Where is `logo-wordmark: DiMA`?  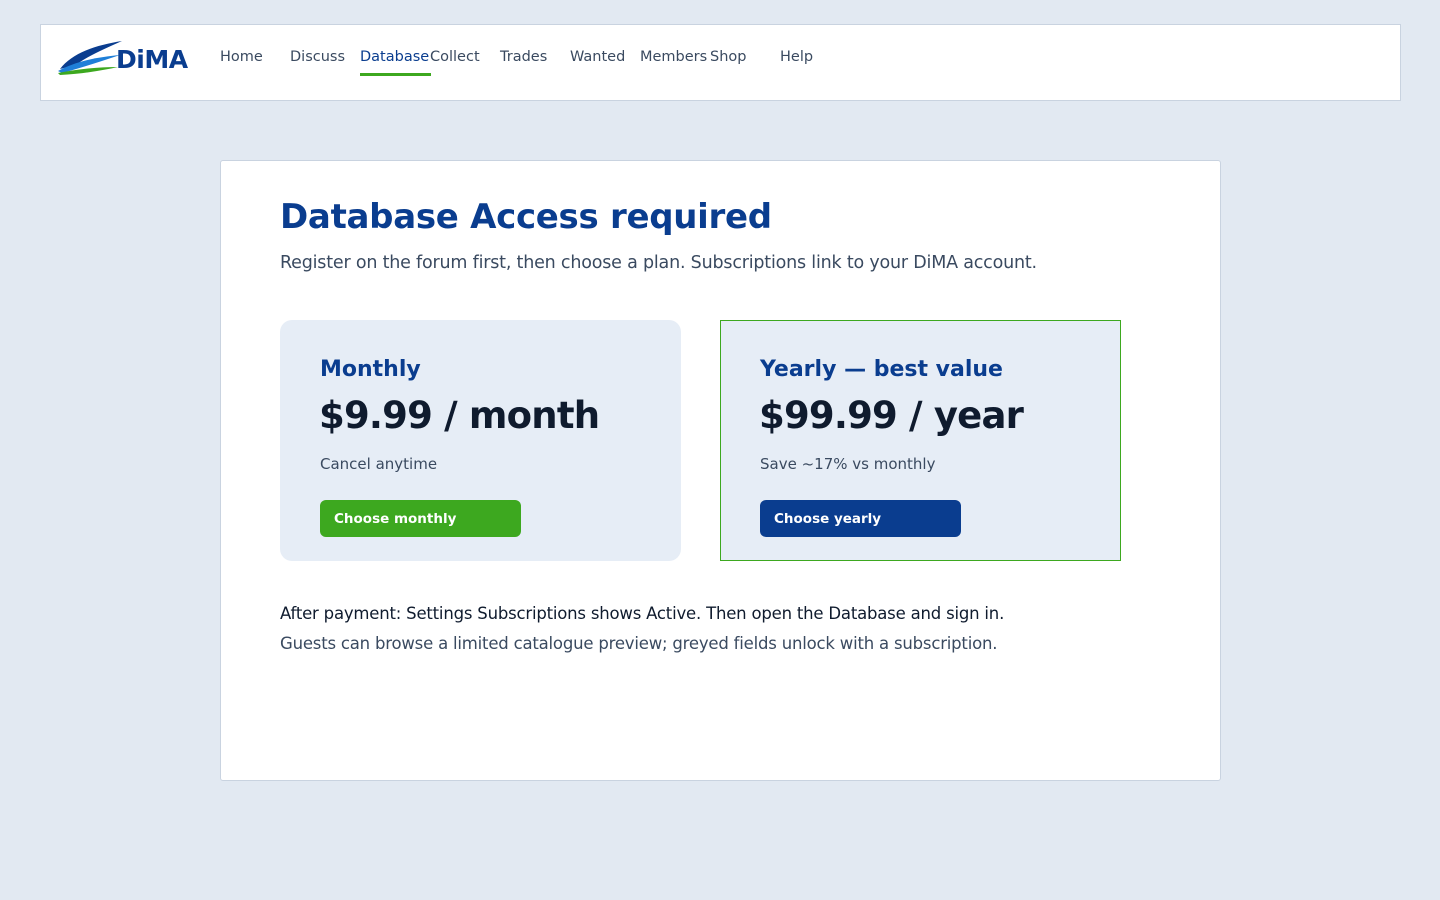 logo-wordmark: DiMA is located at coordinates (152, 59).